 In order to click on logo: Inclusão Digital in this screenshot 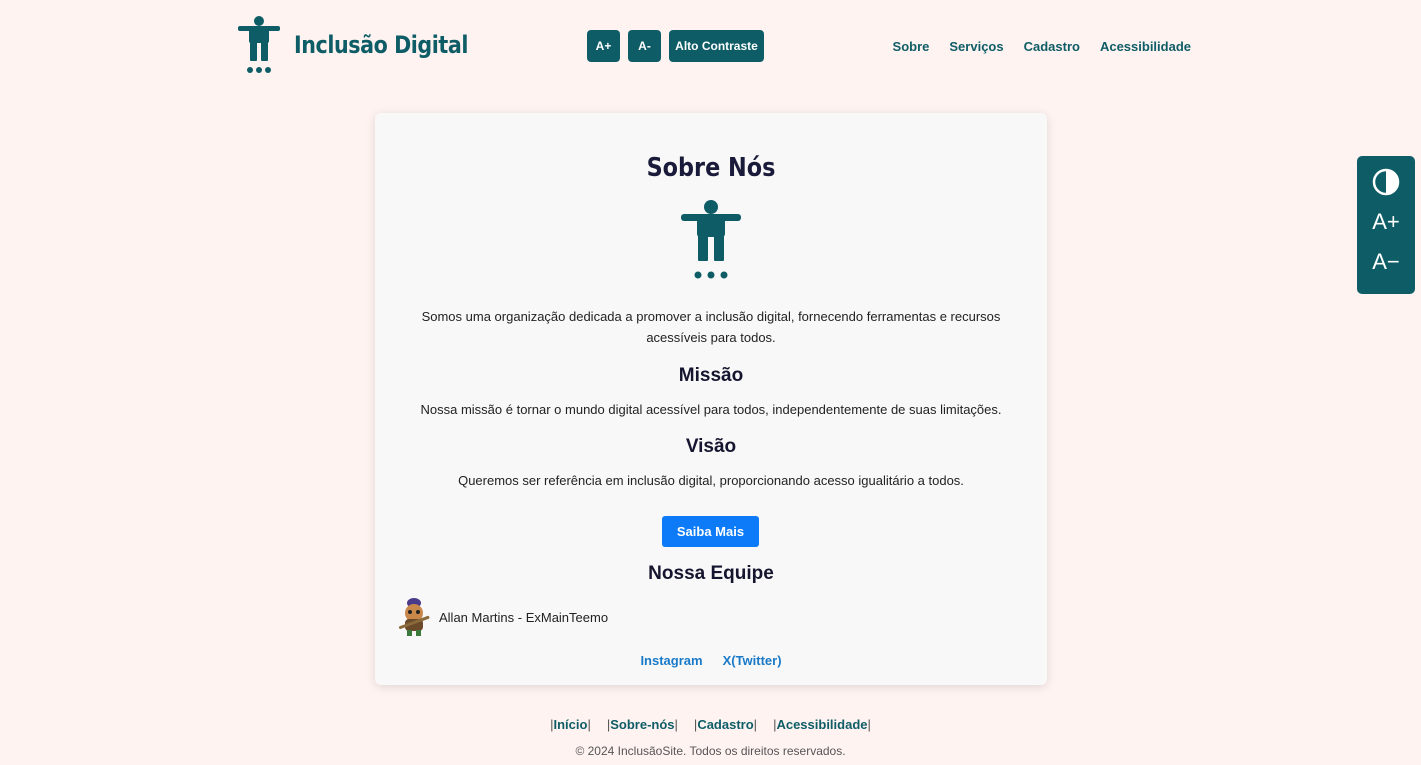, I will do `click(366, 45)`.